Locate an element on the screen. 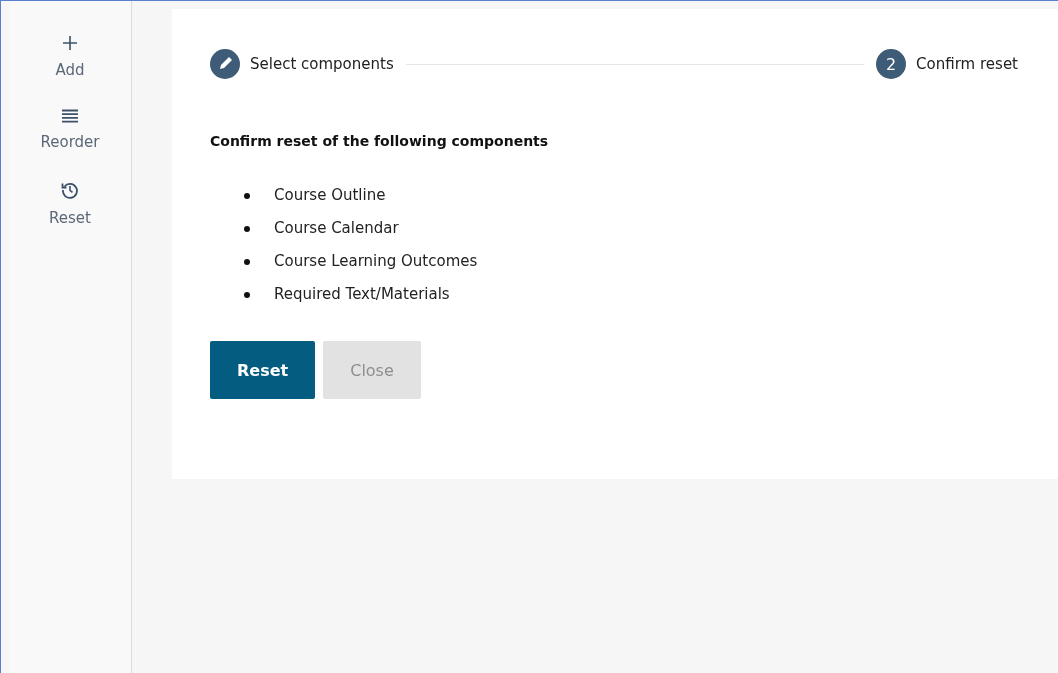 The width and height of the screenshot is (1058, 673). sidebar-button: Add is located at coordinates (70, 57).